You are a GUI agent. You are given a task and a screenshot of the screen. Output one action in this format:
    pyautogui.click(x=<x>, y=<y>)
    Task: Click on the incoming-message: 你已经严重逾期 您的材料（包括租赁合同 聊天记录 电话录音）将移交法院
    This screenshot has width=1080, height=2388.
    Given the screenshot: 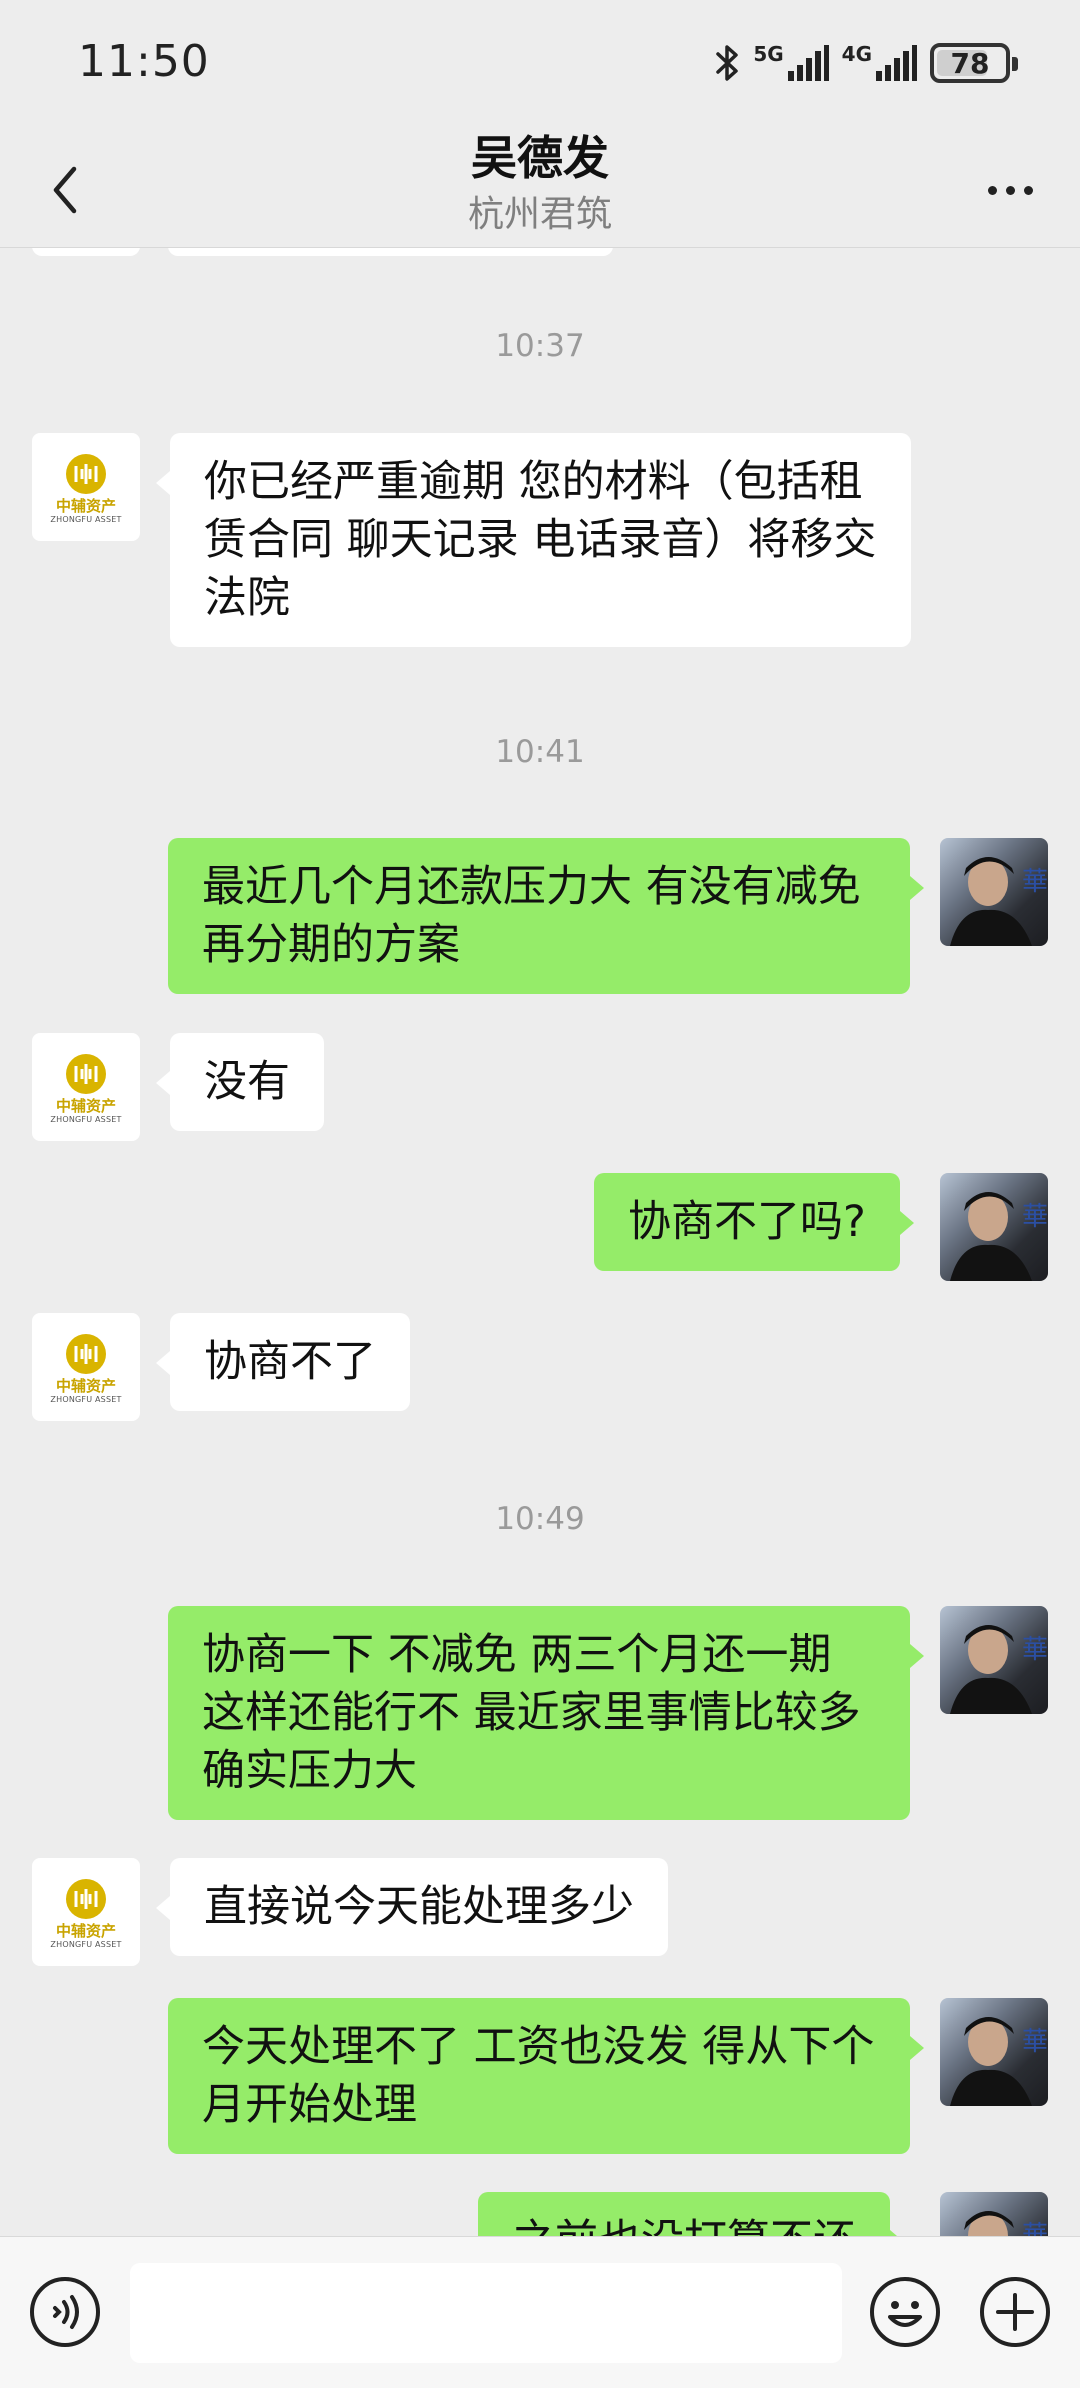 What is the action you would take?
    pyautogui.click(x=533, y=540)
    